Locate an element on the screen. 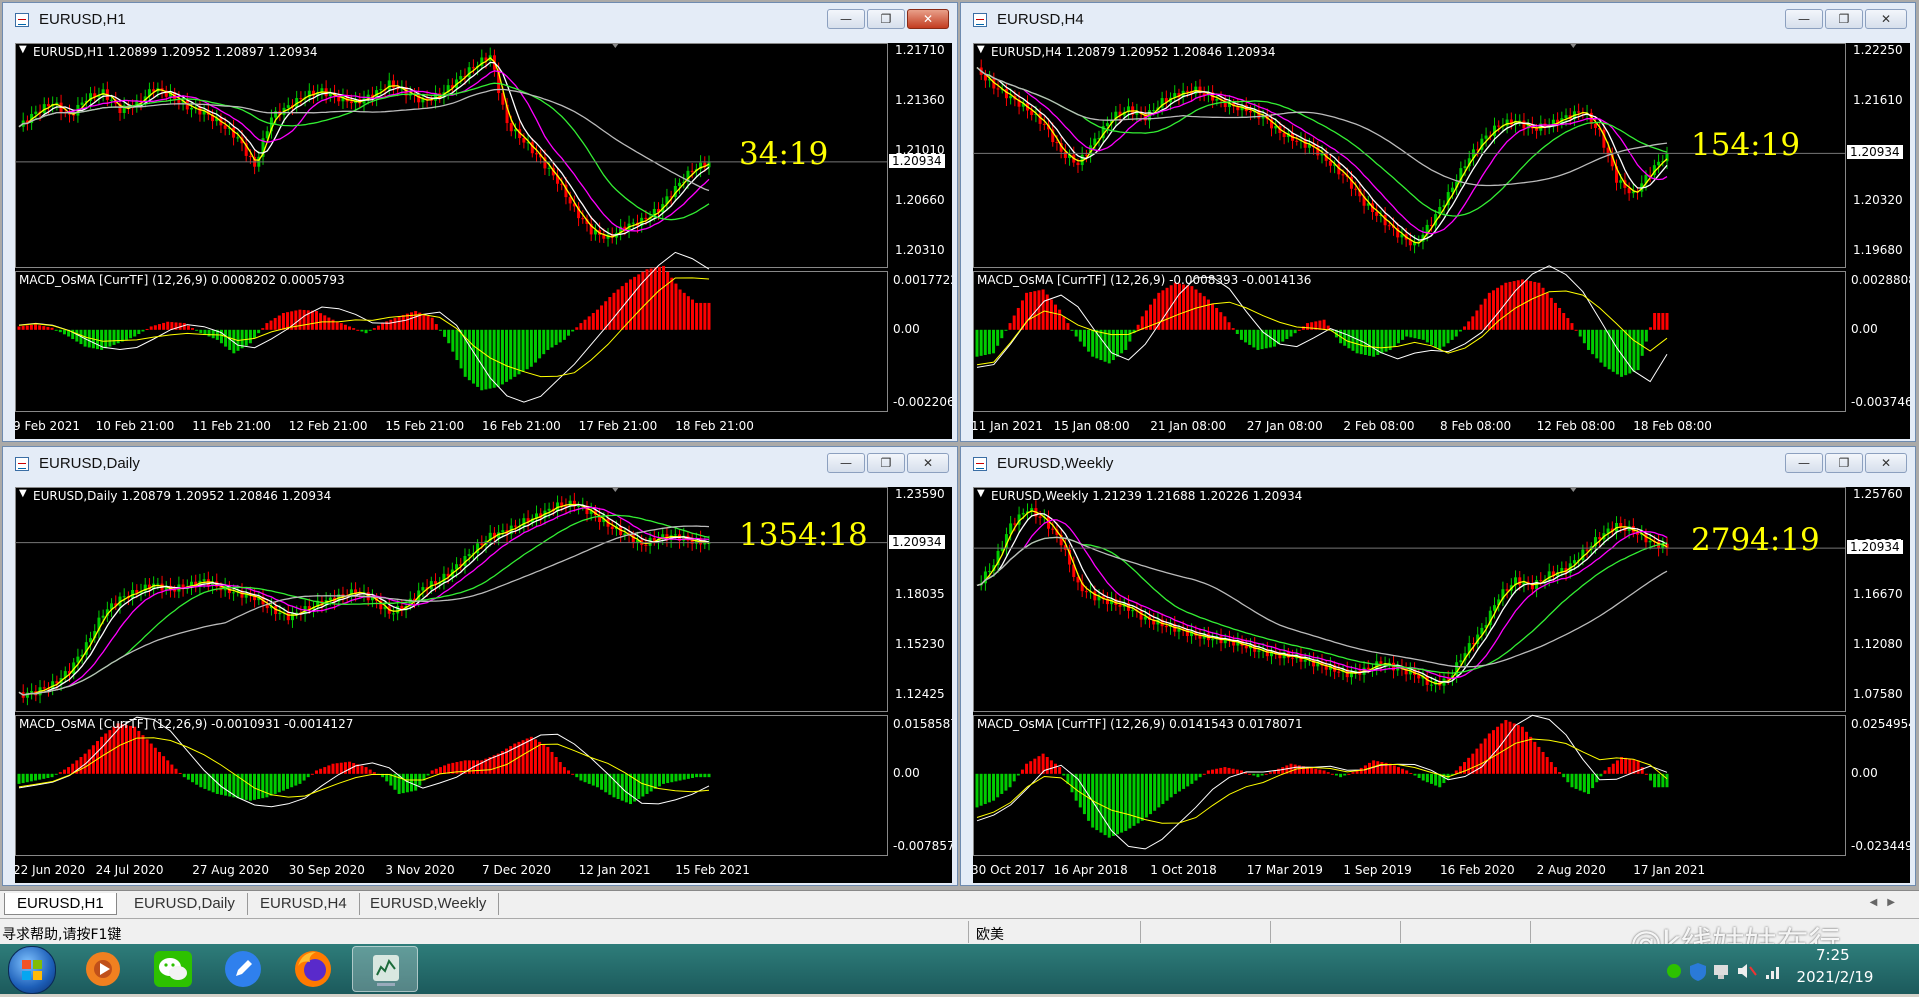  window-title-bar: EURUSD,H4 — ❐ ✕ is located at coordinates (1438, 19).